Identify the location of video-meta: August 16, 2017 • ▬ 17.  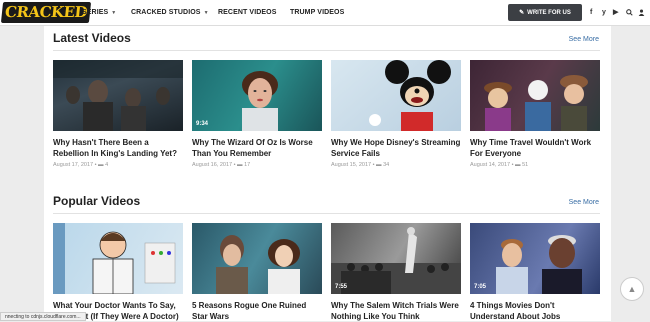
(221, 165).